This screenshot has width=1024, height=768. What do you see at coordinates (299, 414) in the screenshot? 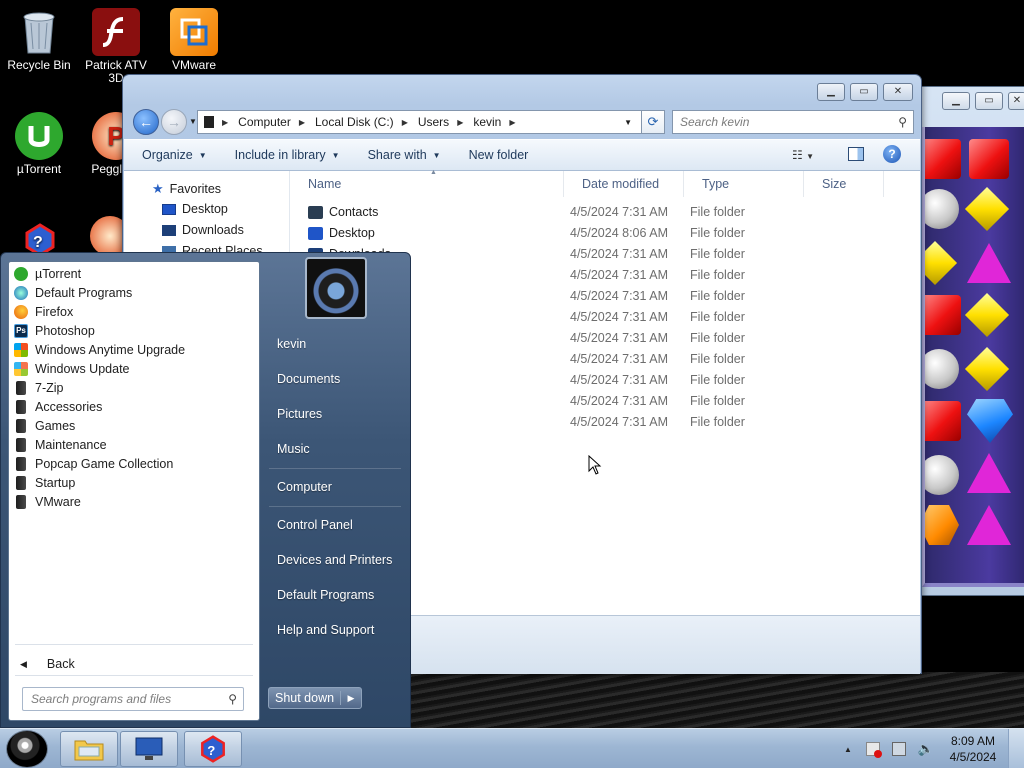
I see `start-item-pictures: Pictures` at bounding box center [299, 414].